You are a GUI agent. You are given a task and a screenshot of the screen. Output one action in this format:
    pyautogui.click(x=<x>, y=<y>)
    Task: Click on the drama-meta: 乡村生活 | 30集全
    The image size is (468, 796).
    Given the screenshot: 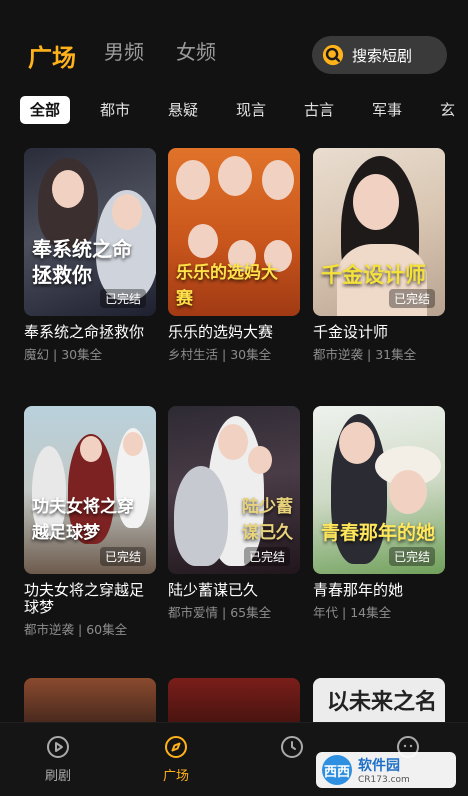 What is the action you would take?
    pyautogui.click(x=220, y=354)
    